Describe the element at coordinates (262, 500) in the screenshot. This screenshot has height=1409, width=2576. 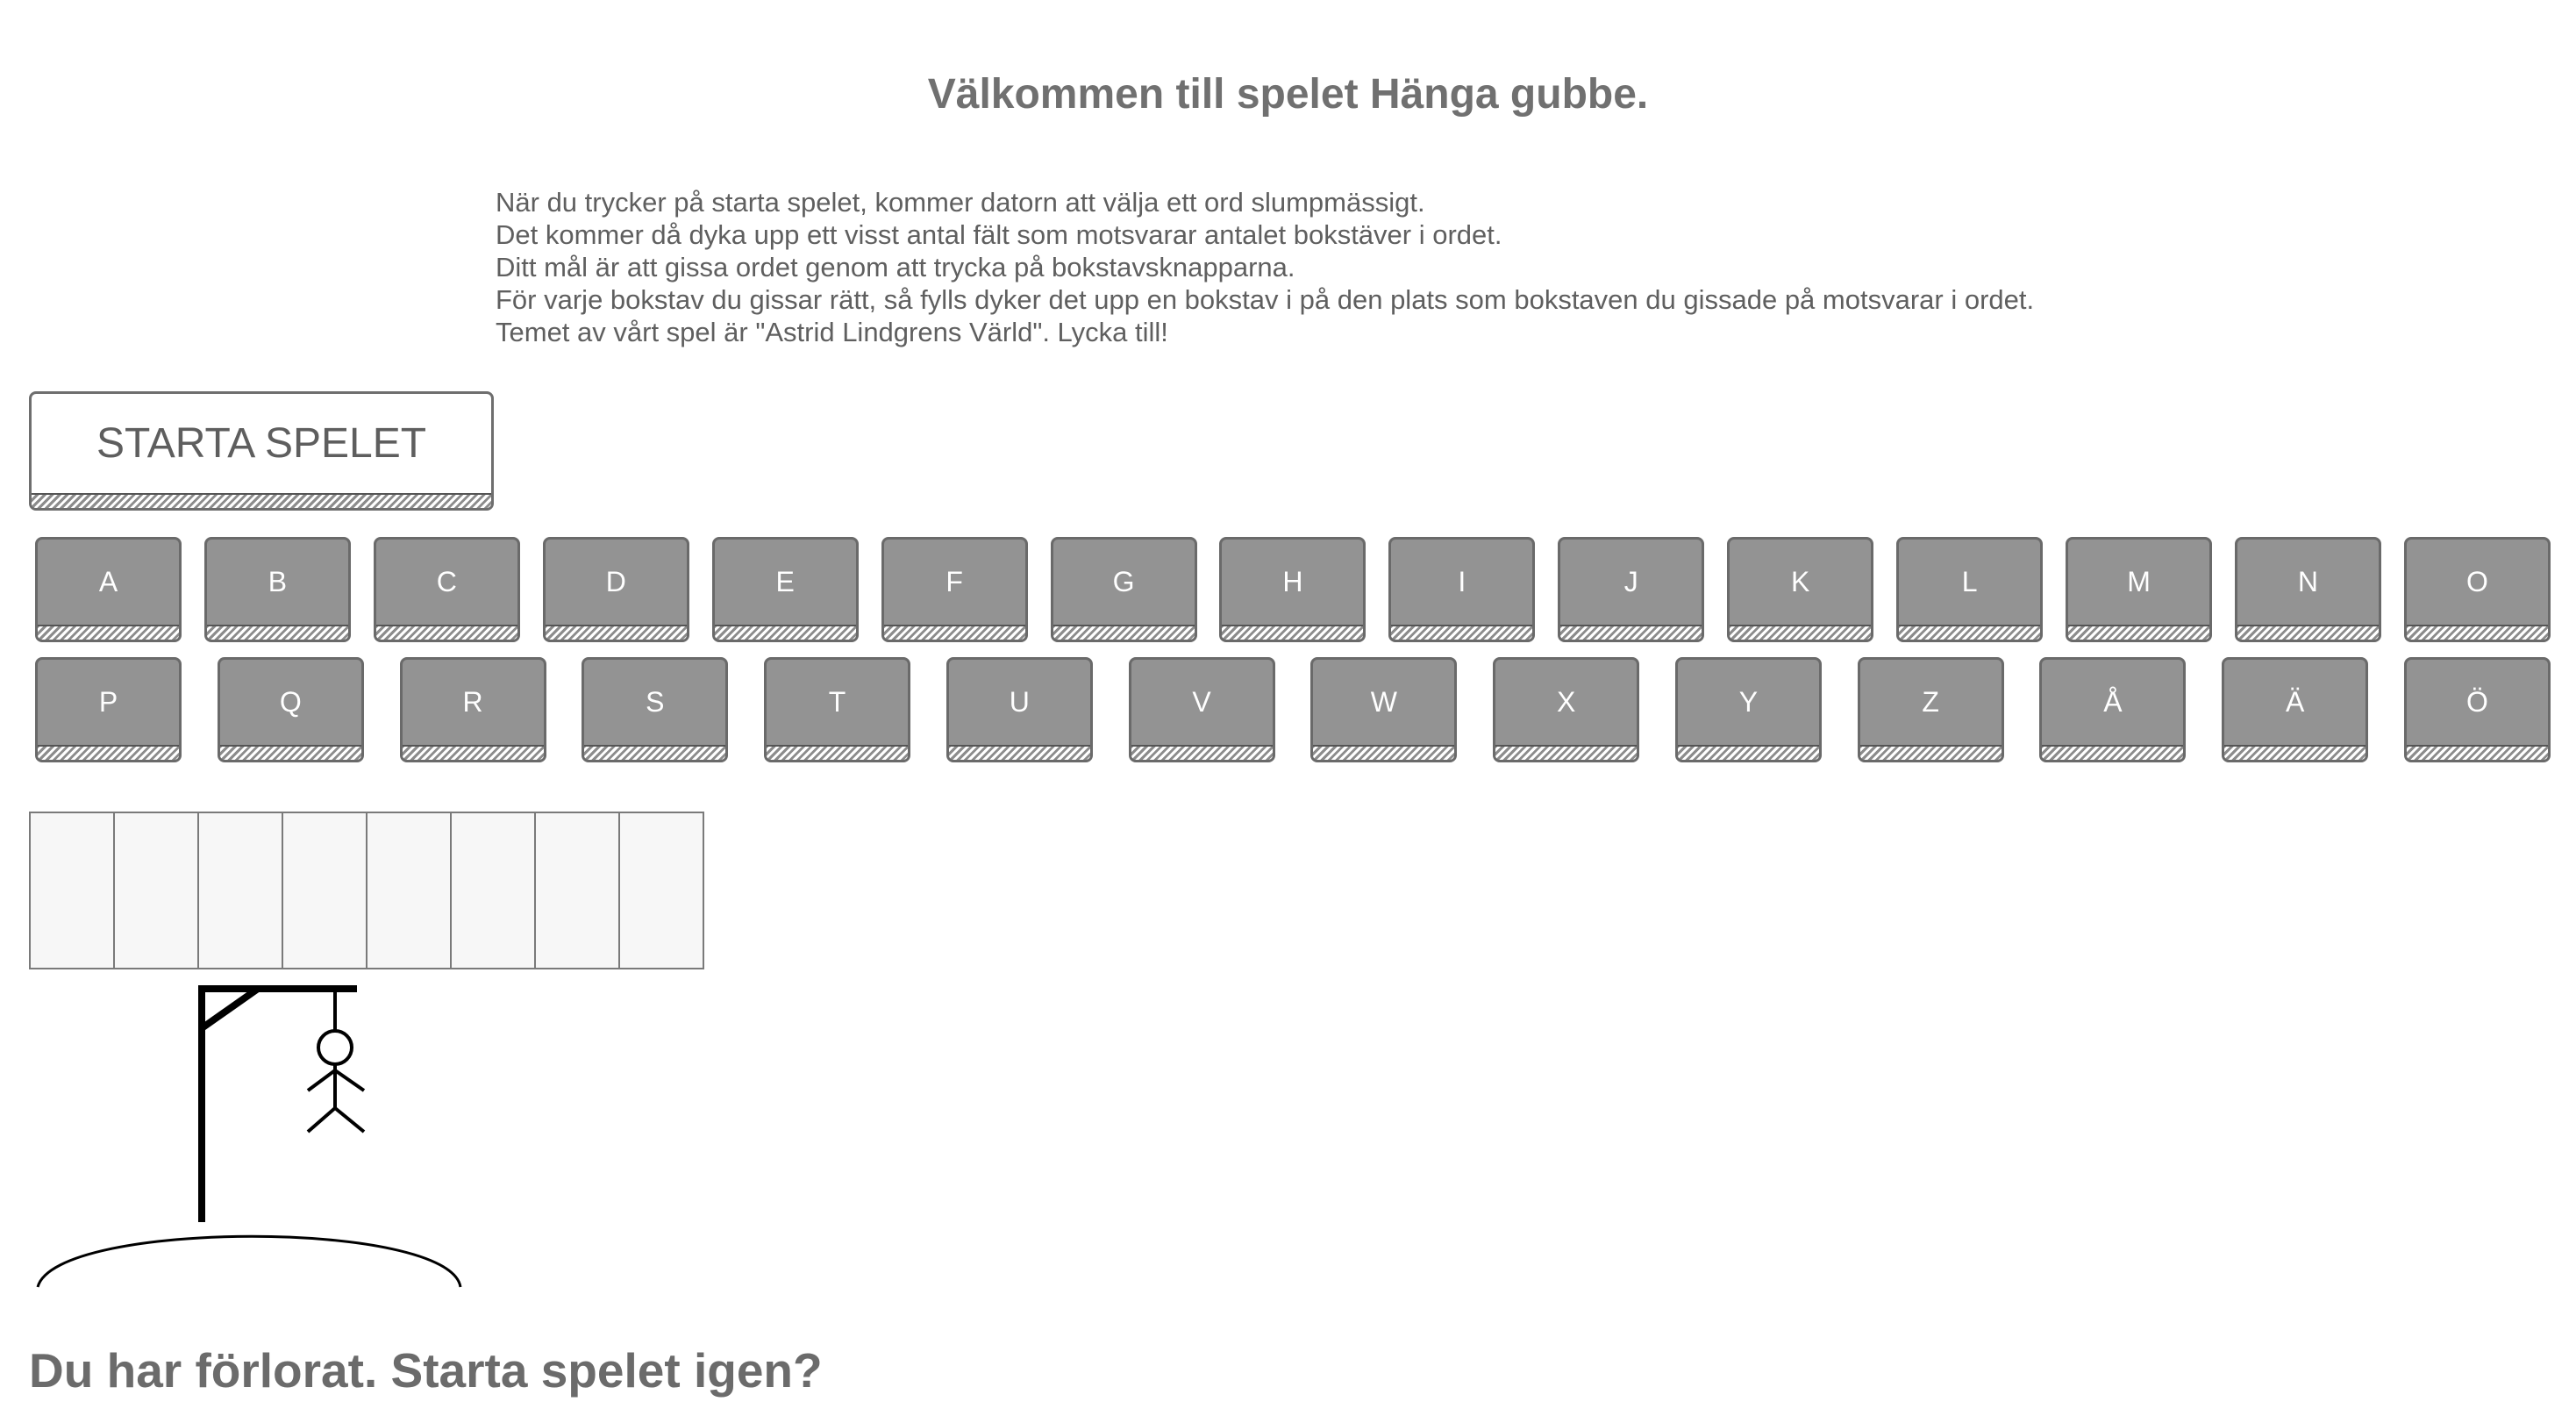
I see `button-hatch-decoration` at that location.